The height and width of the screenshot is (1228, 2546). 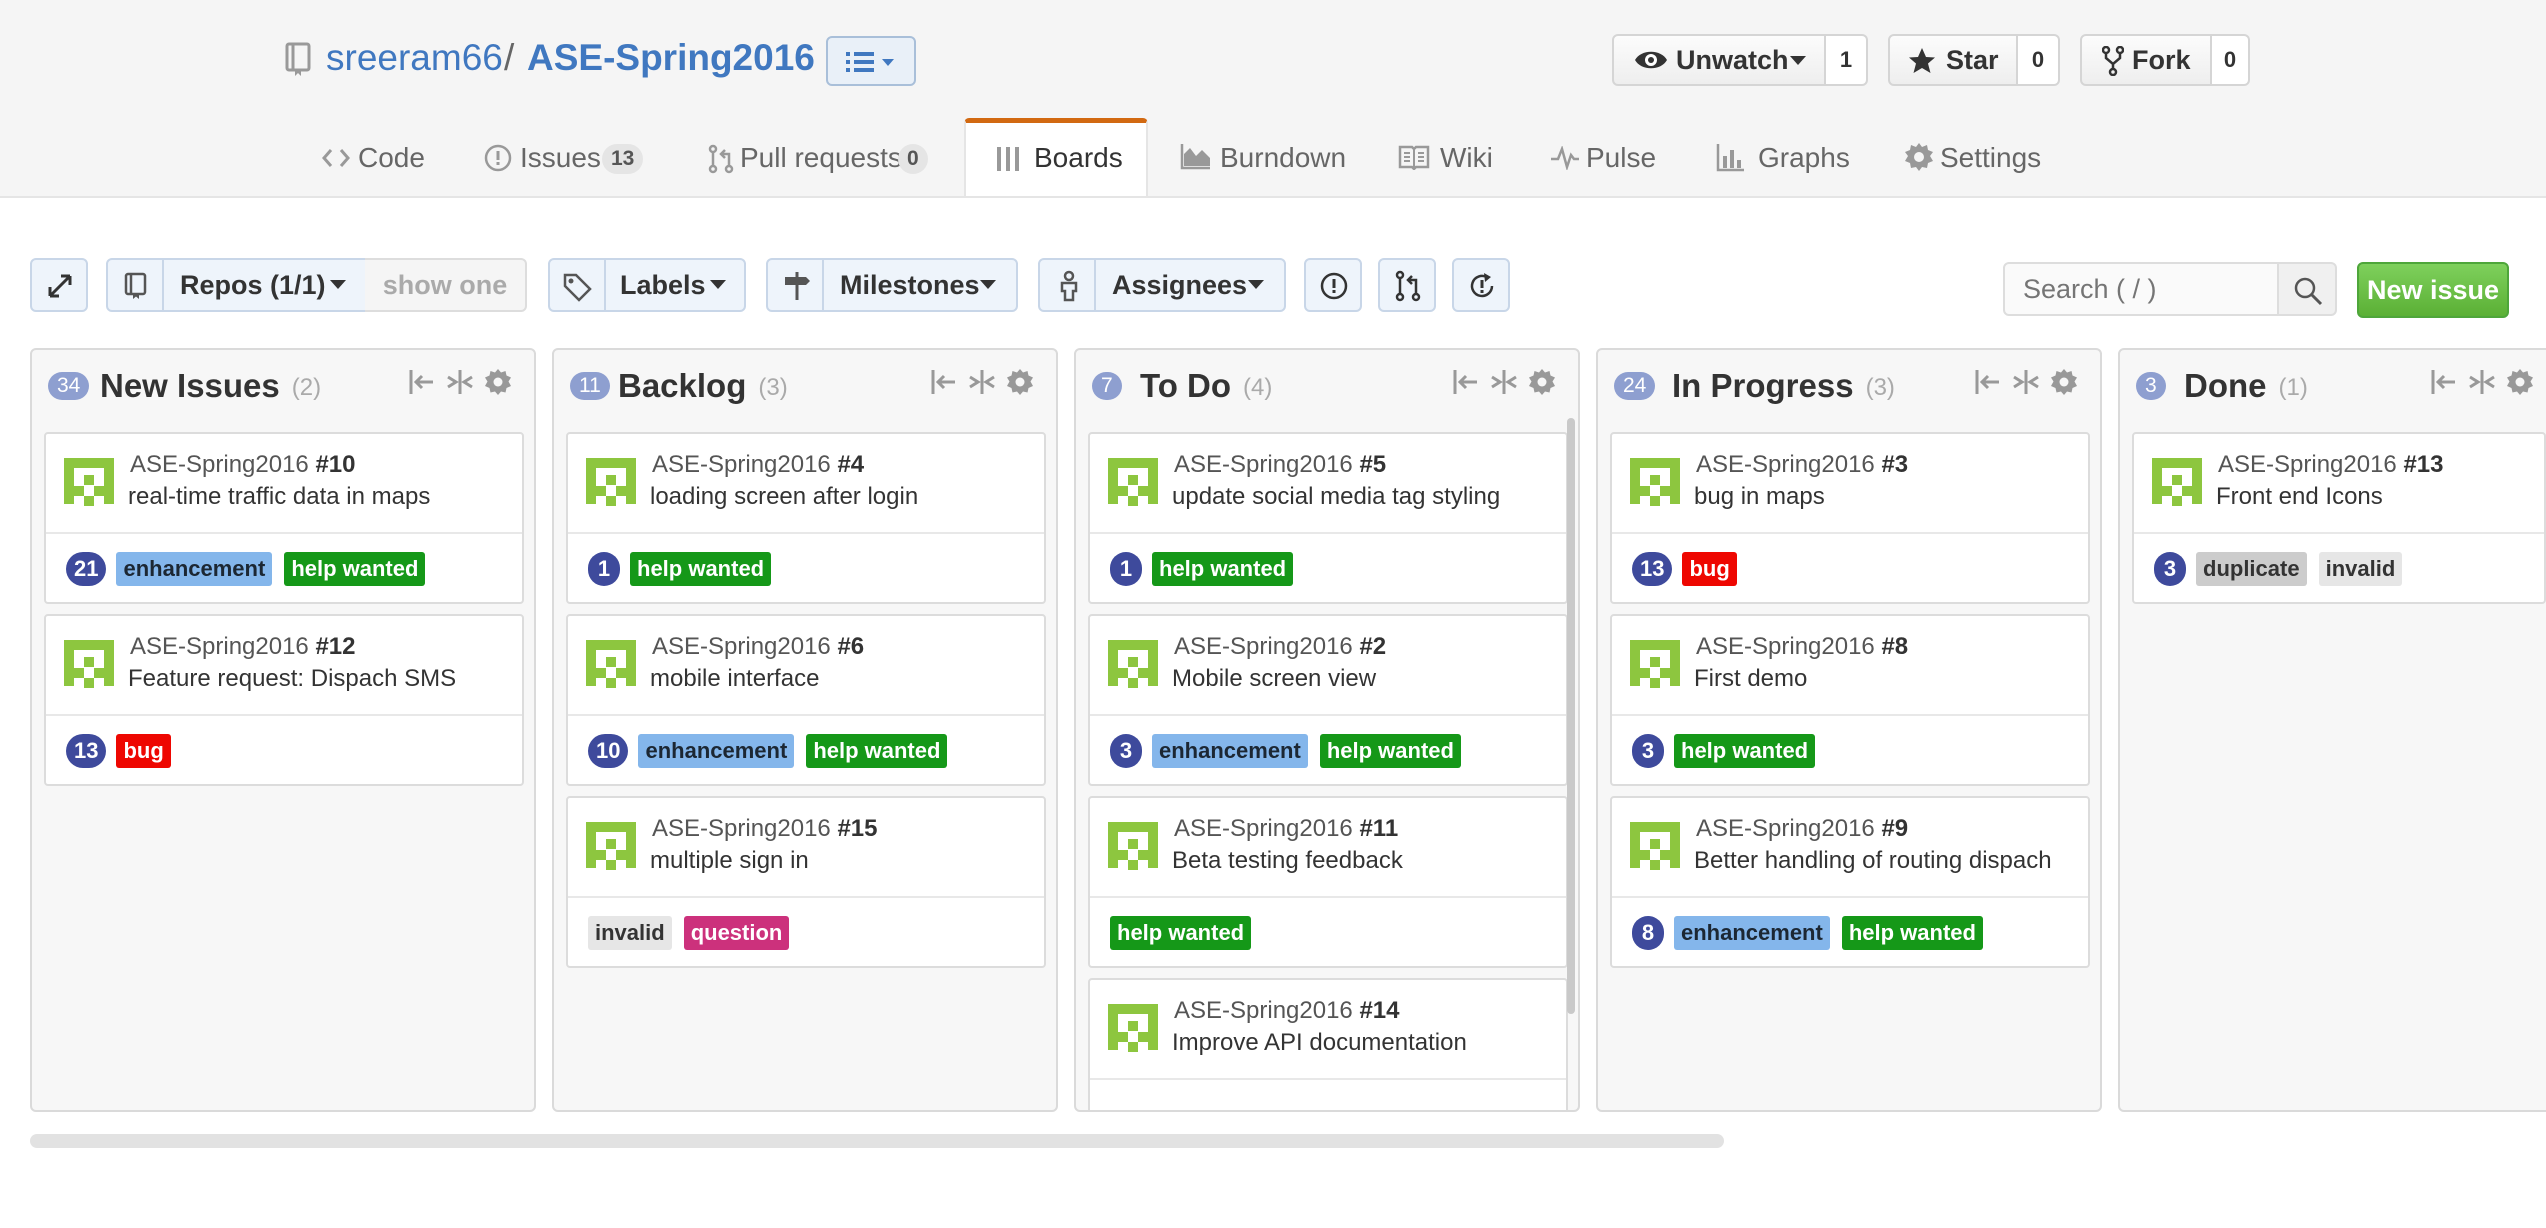 What do you see at coordinates (567, 158) in the screenshot?
I see `tab-issues: Issues 13` at bounding box center [567, 158].